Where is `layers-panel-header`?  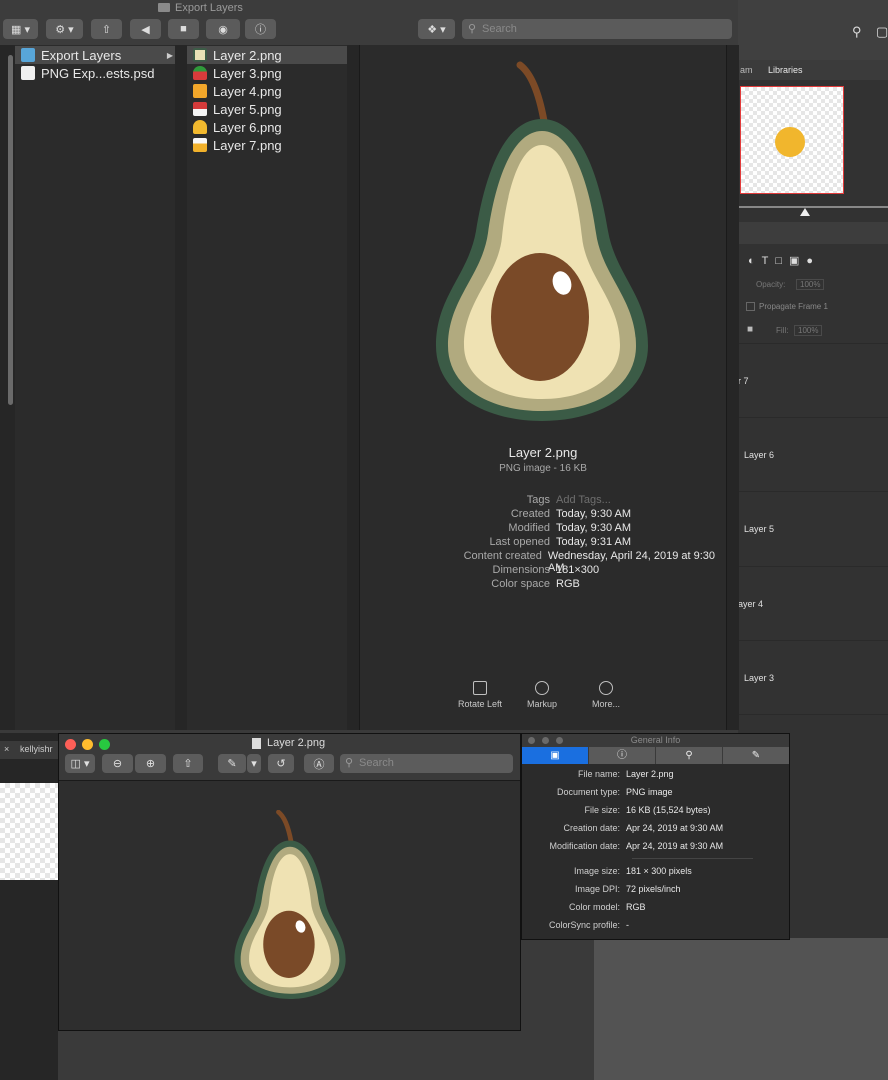 layers-panel-header is located at coordinates (813, 233).